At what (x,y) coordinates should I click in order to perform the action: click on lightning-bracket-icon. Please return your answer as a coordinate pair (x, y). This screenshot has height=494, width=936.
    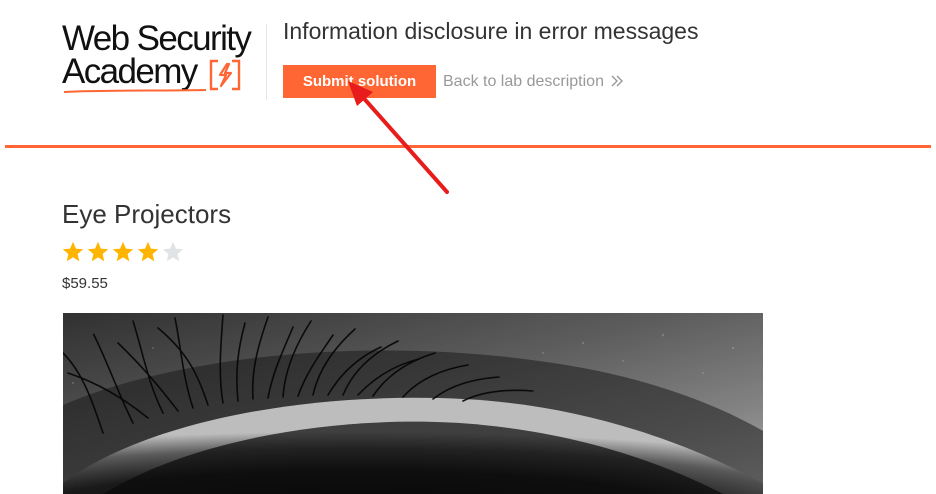
    Looking at the image, I should click on (225, 75).